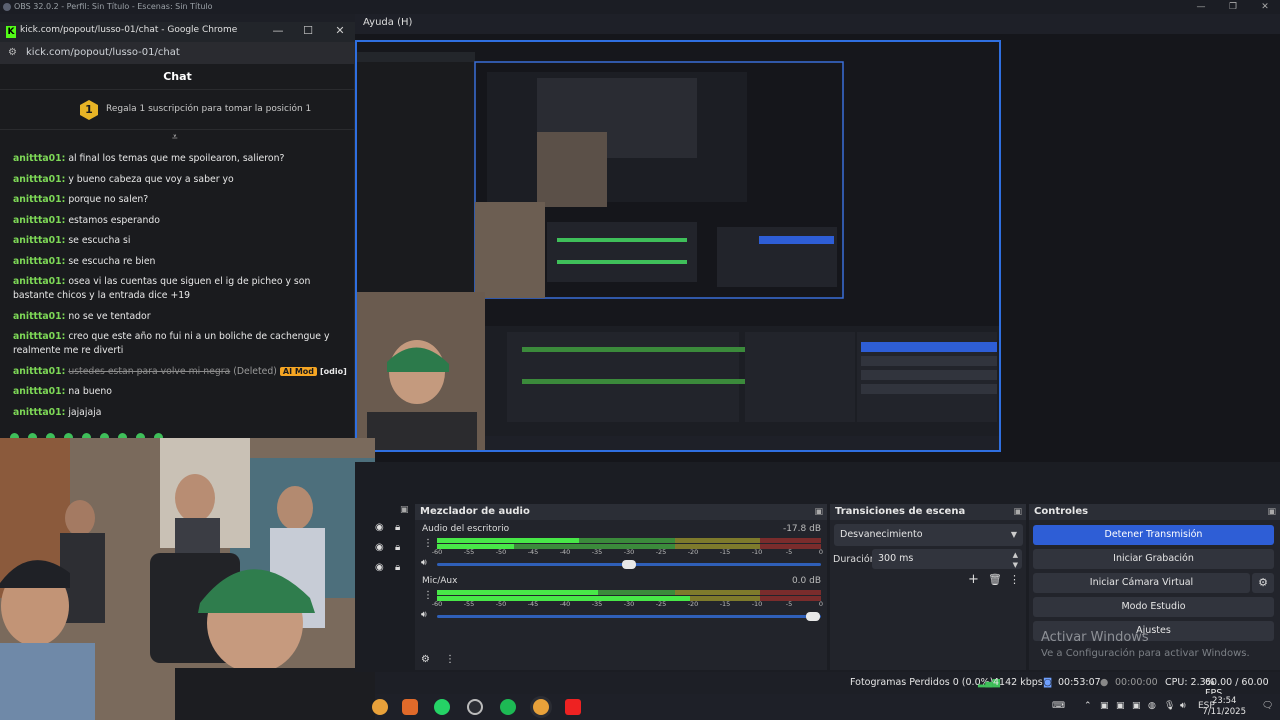  What do you see at coordinates (1014, 579) in the screenshot?
I see `transition-menu-icon: ⋮` at bounding box center [1014, 579].